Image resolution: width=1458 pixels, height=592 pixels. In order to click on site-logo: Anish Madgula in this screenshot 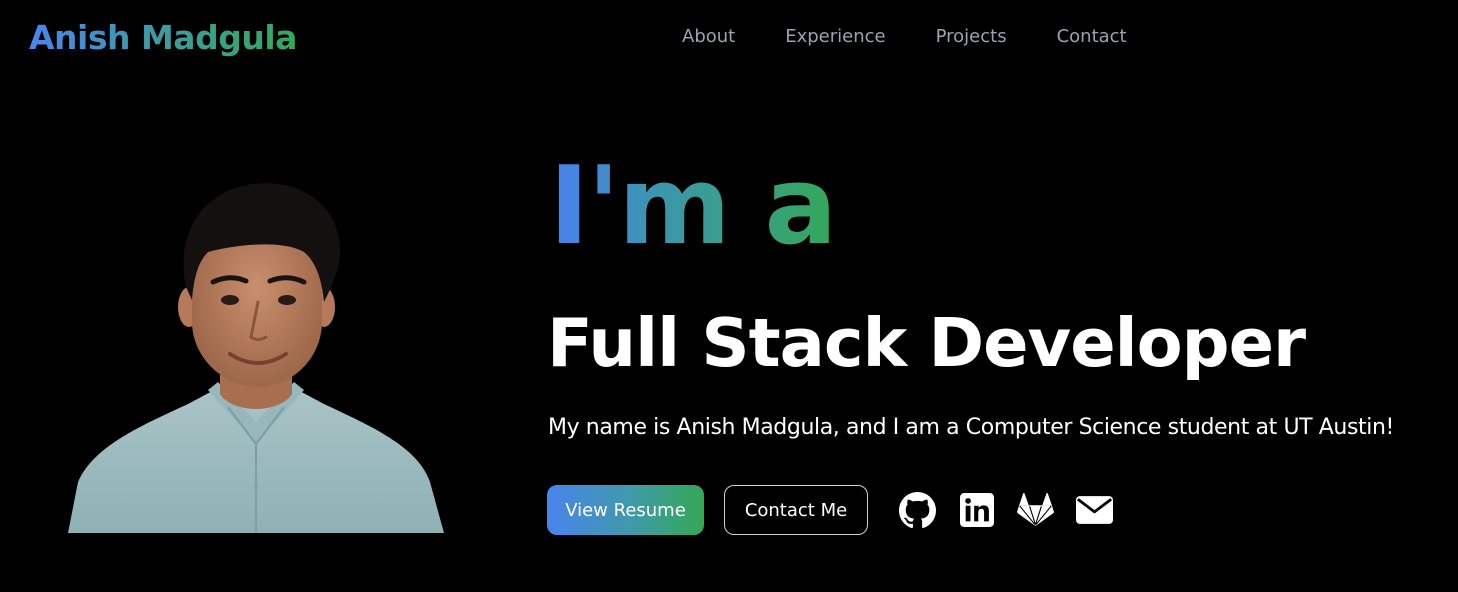, I will do `click(163, 37)`.